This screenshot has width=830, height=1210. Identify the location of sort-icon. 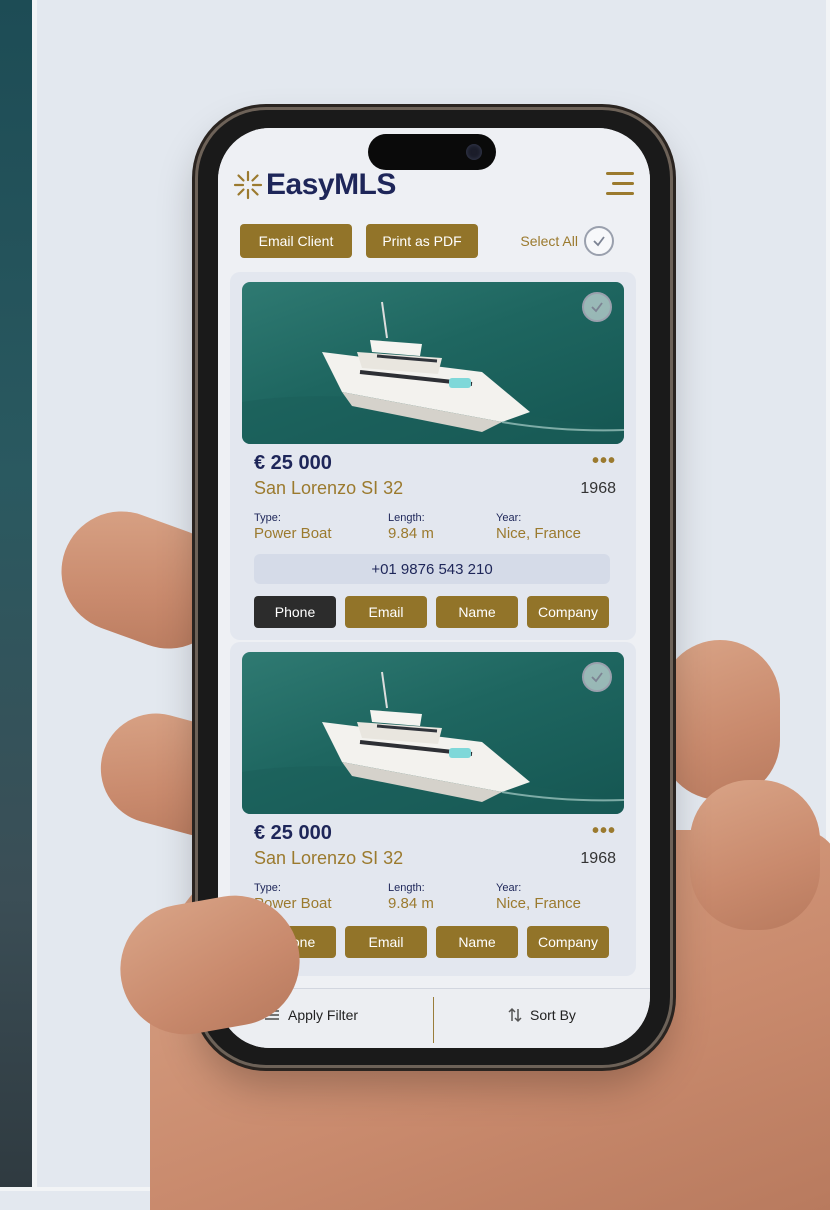
(515, 1015).